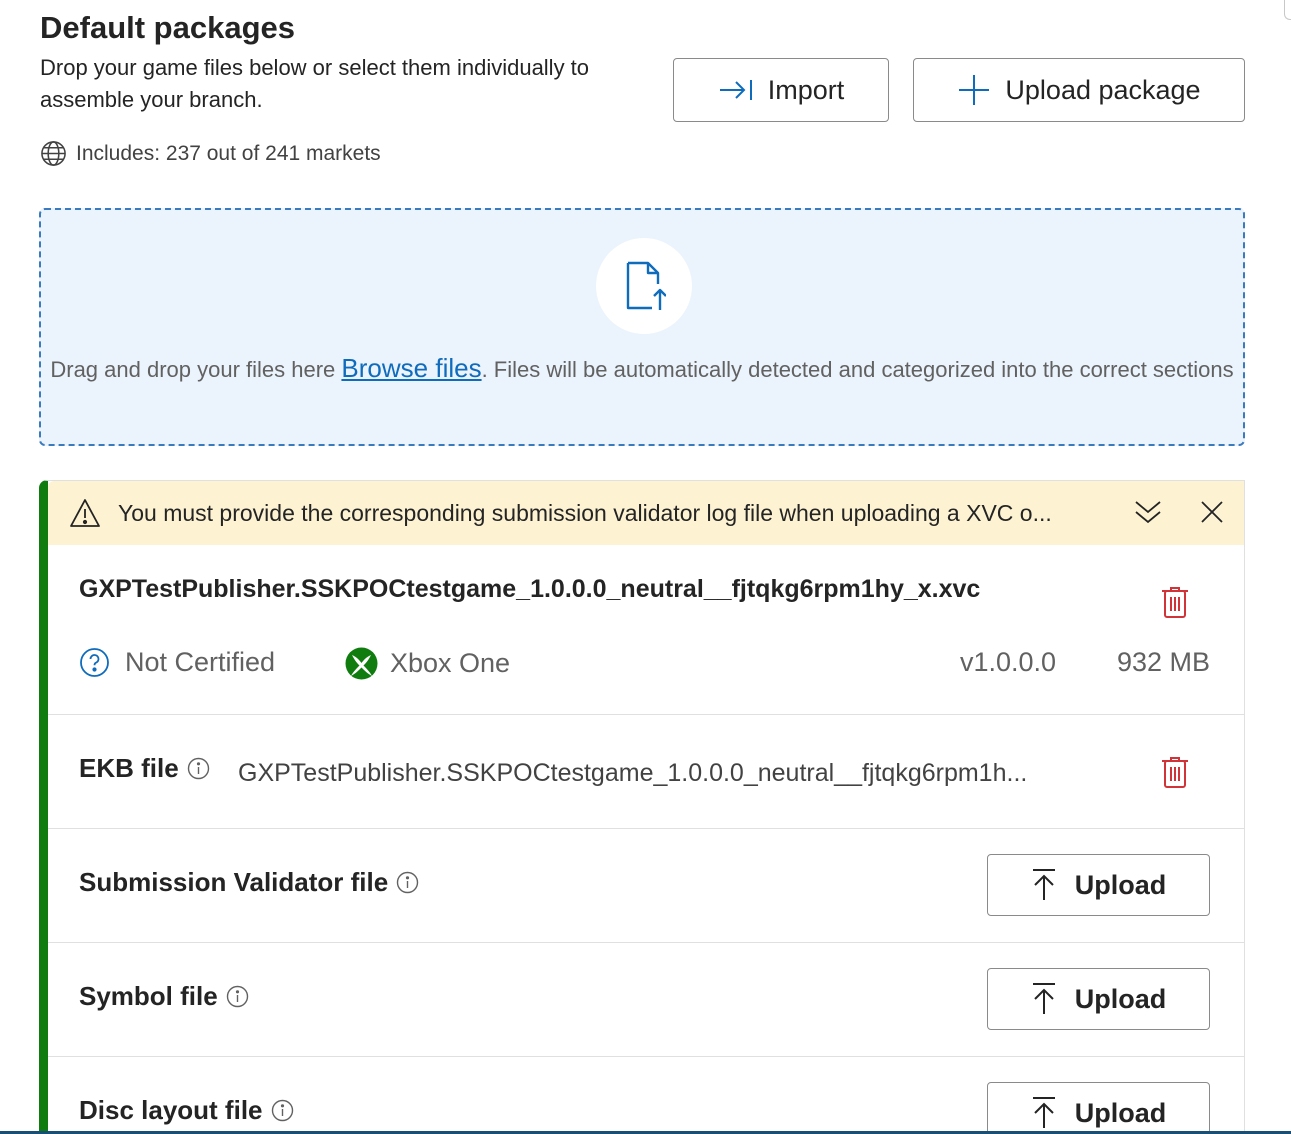  What do you see at coordinates (806, 89) in the screenshot?
I see `import-button-label: Import` at bounding box center [806, 89].